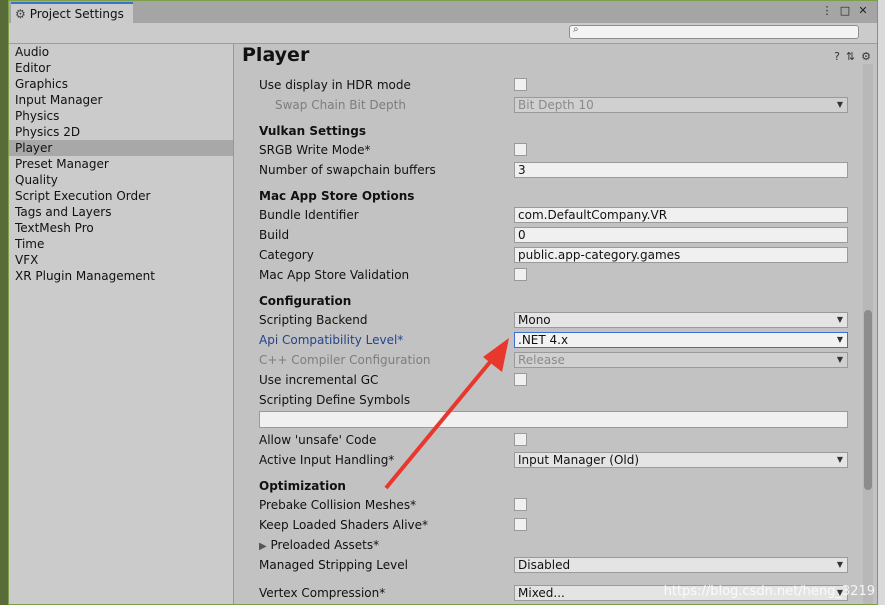 This screenshot has height=605, width=885. What do you see at coordinates (440, 422) in the screenshot?
I see `annotation-arrow-shaft` at bounding box center [440, 422].